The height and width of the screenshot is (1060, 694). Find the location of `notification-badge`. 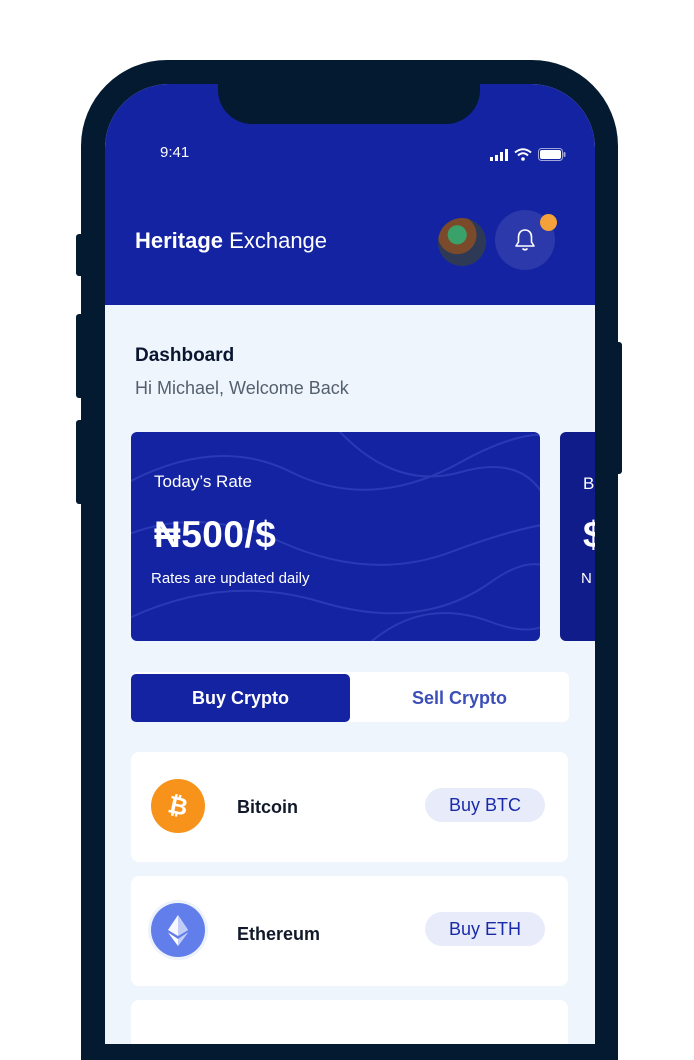

notification-badge is located at coordinates (548, 222).